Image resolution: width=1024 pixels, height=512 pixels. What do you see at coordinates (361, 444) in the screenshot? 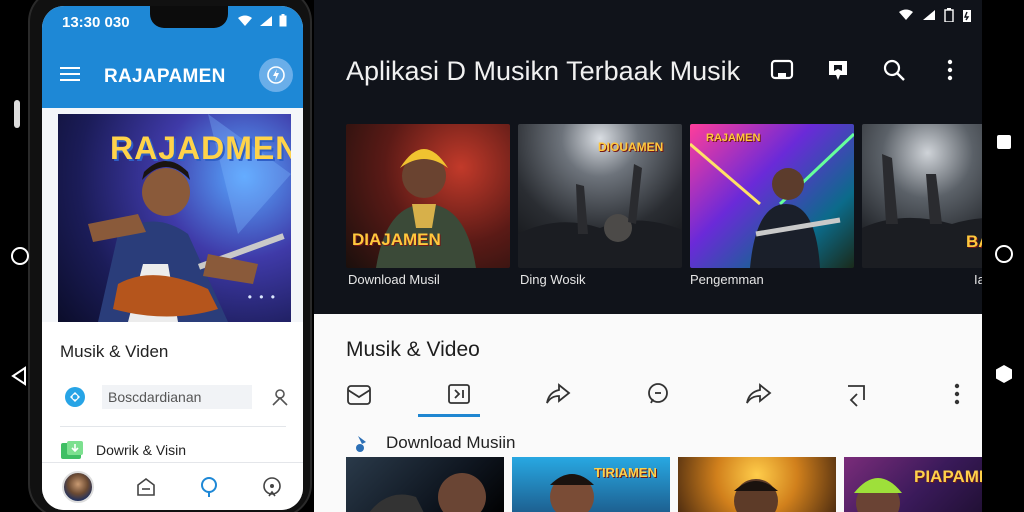
I see `music-note-icon` at bounding box center [361, 444].